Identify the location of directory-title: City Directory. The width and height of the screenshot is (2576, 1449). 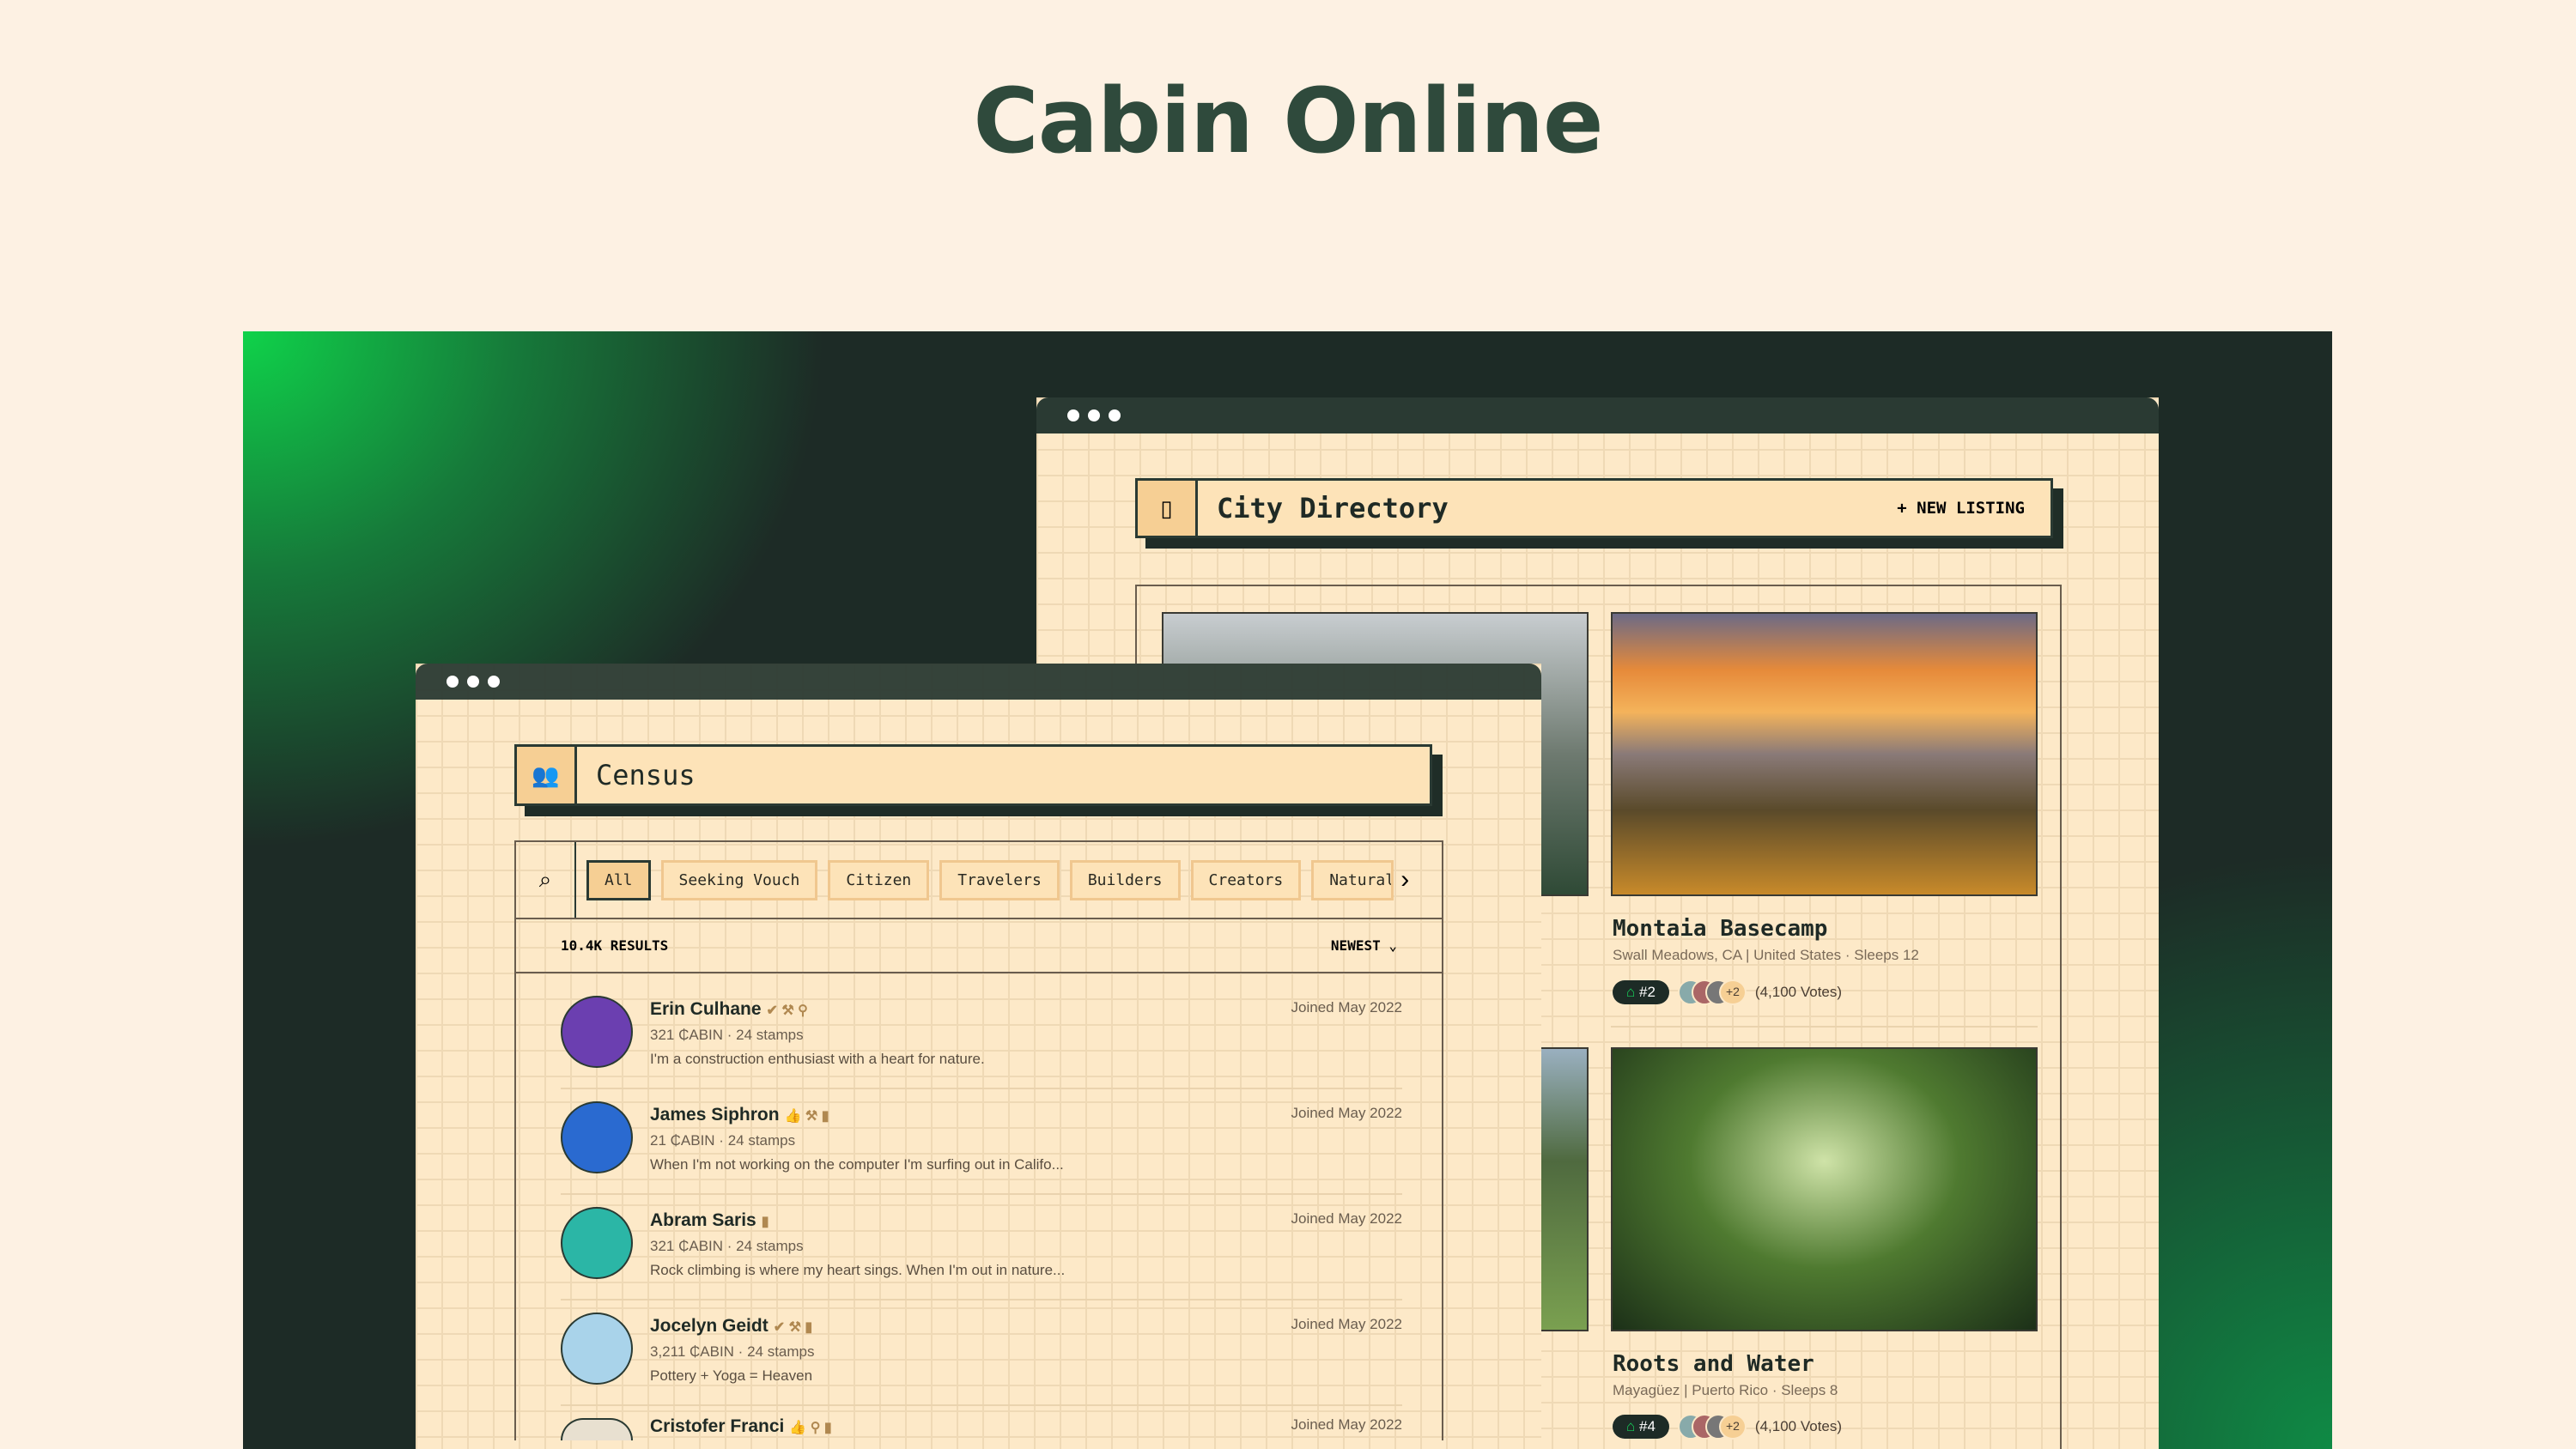
(1333, 508).